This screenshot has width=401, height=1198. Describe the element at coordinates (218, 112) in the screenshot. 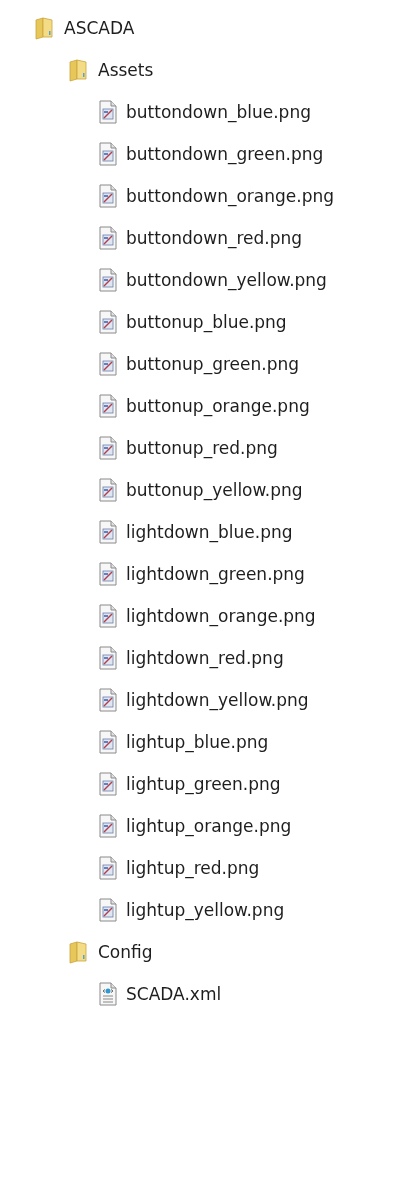

I see `file-name: buttondown_blue.png` at that location.